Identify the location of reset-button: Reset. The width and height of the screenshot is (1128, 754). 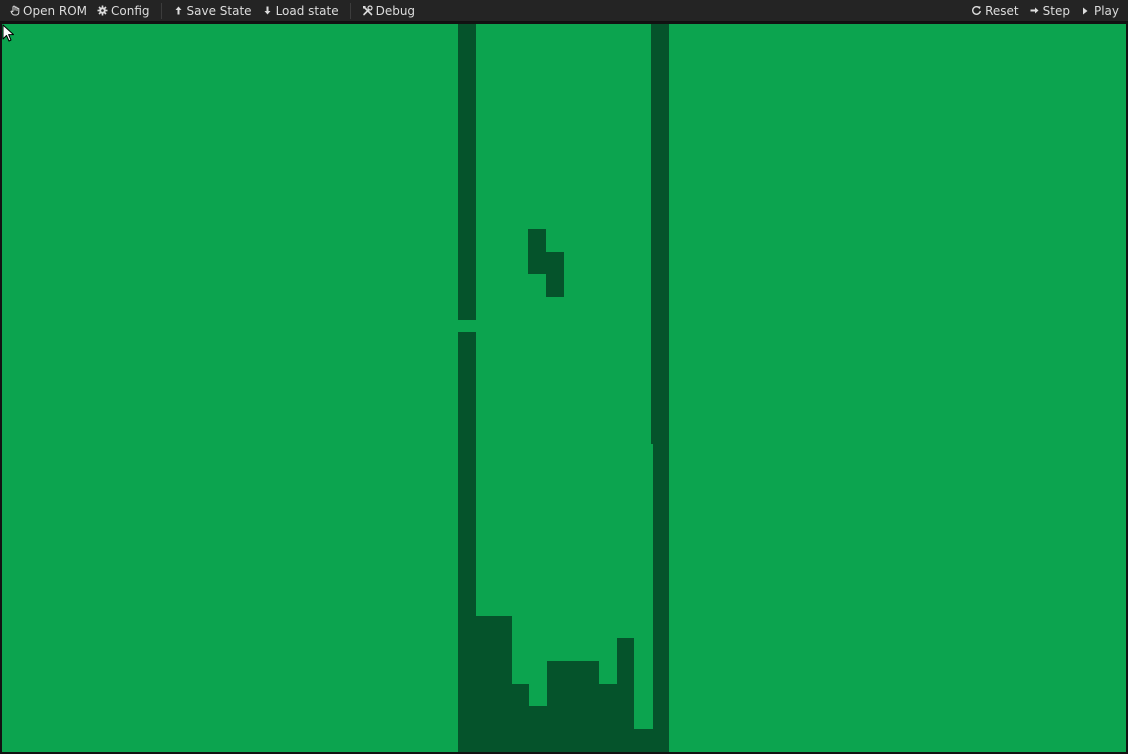
(995, 10).